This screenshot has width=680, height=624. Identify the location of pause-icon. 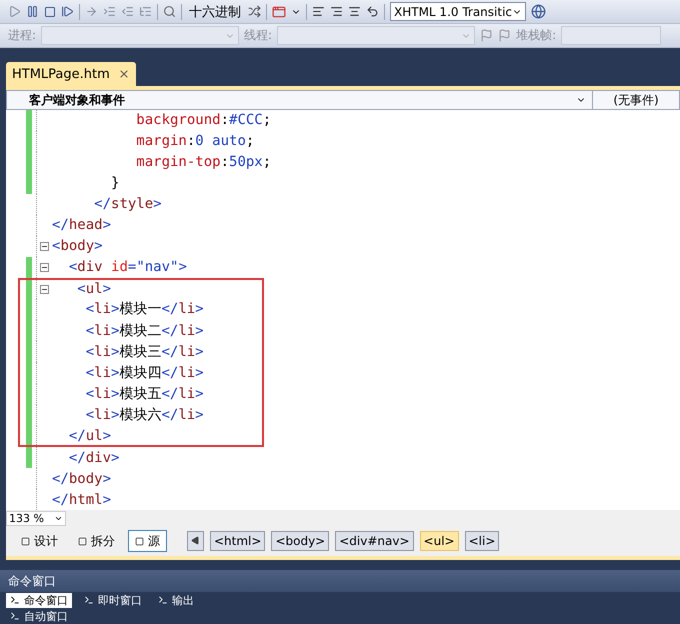
(32, 11).